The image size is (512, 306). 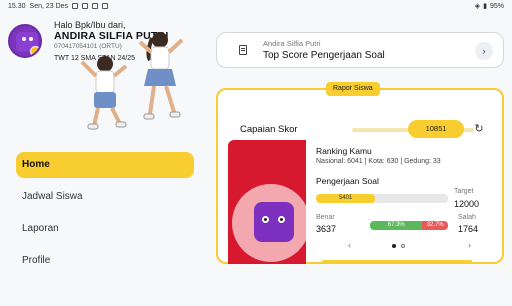 What do you see at coordinates (378, 161) in the screenshot?
I see `ranking-values: Nasional: 6041 | Kota: 630 | Gedung: 33` at bounding box center [378, 161].